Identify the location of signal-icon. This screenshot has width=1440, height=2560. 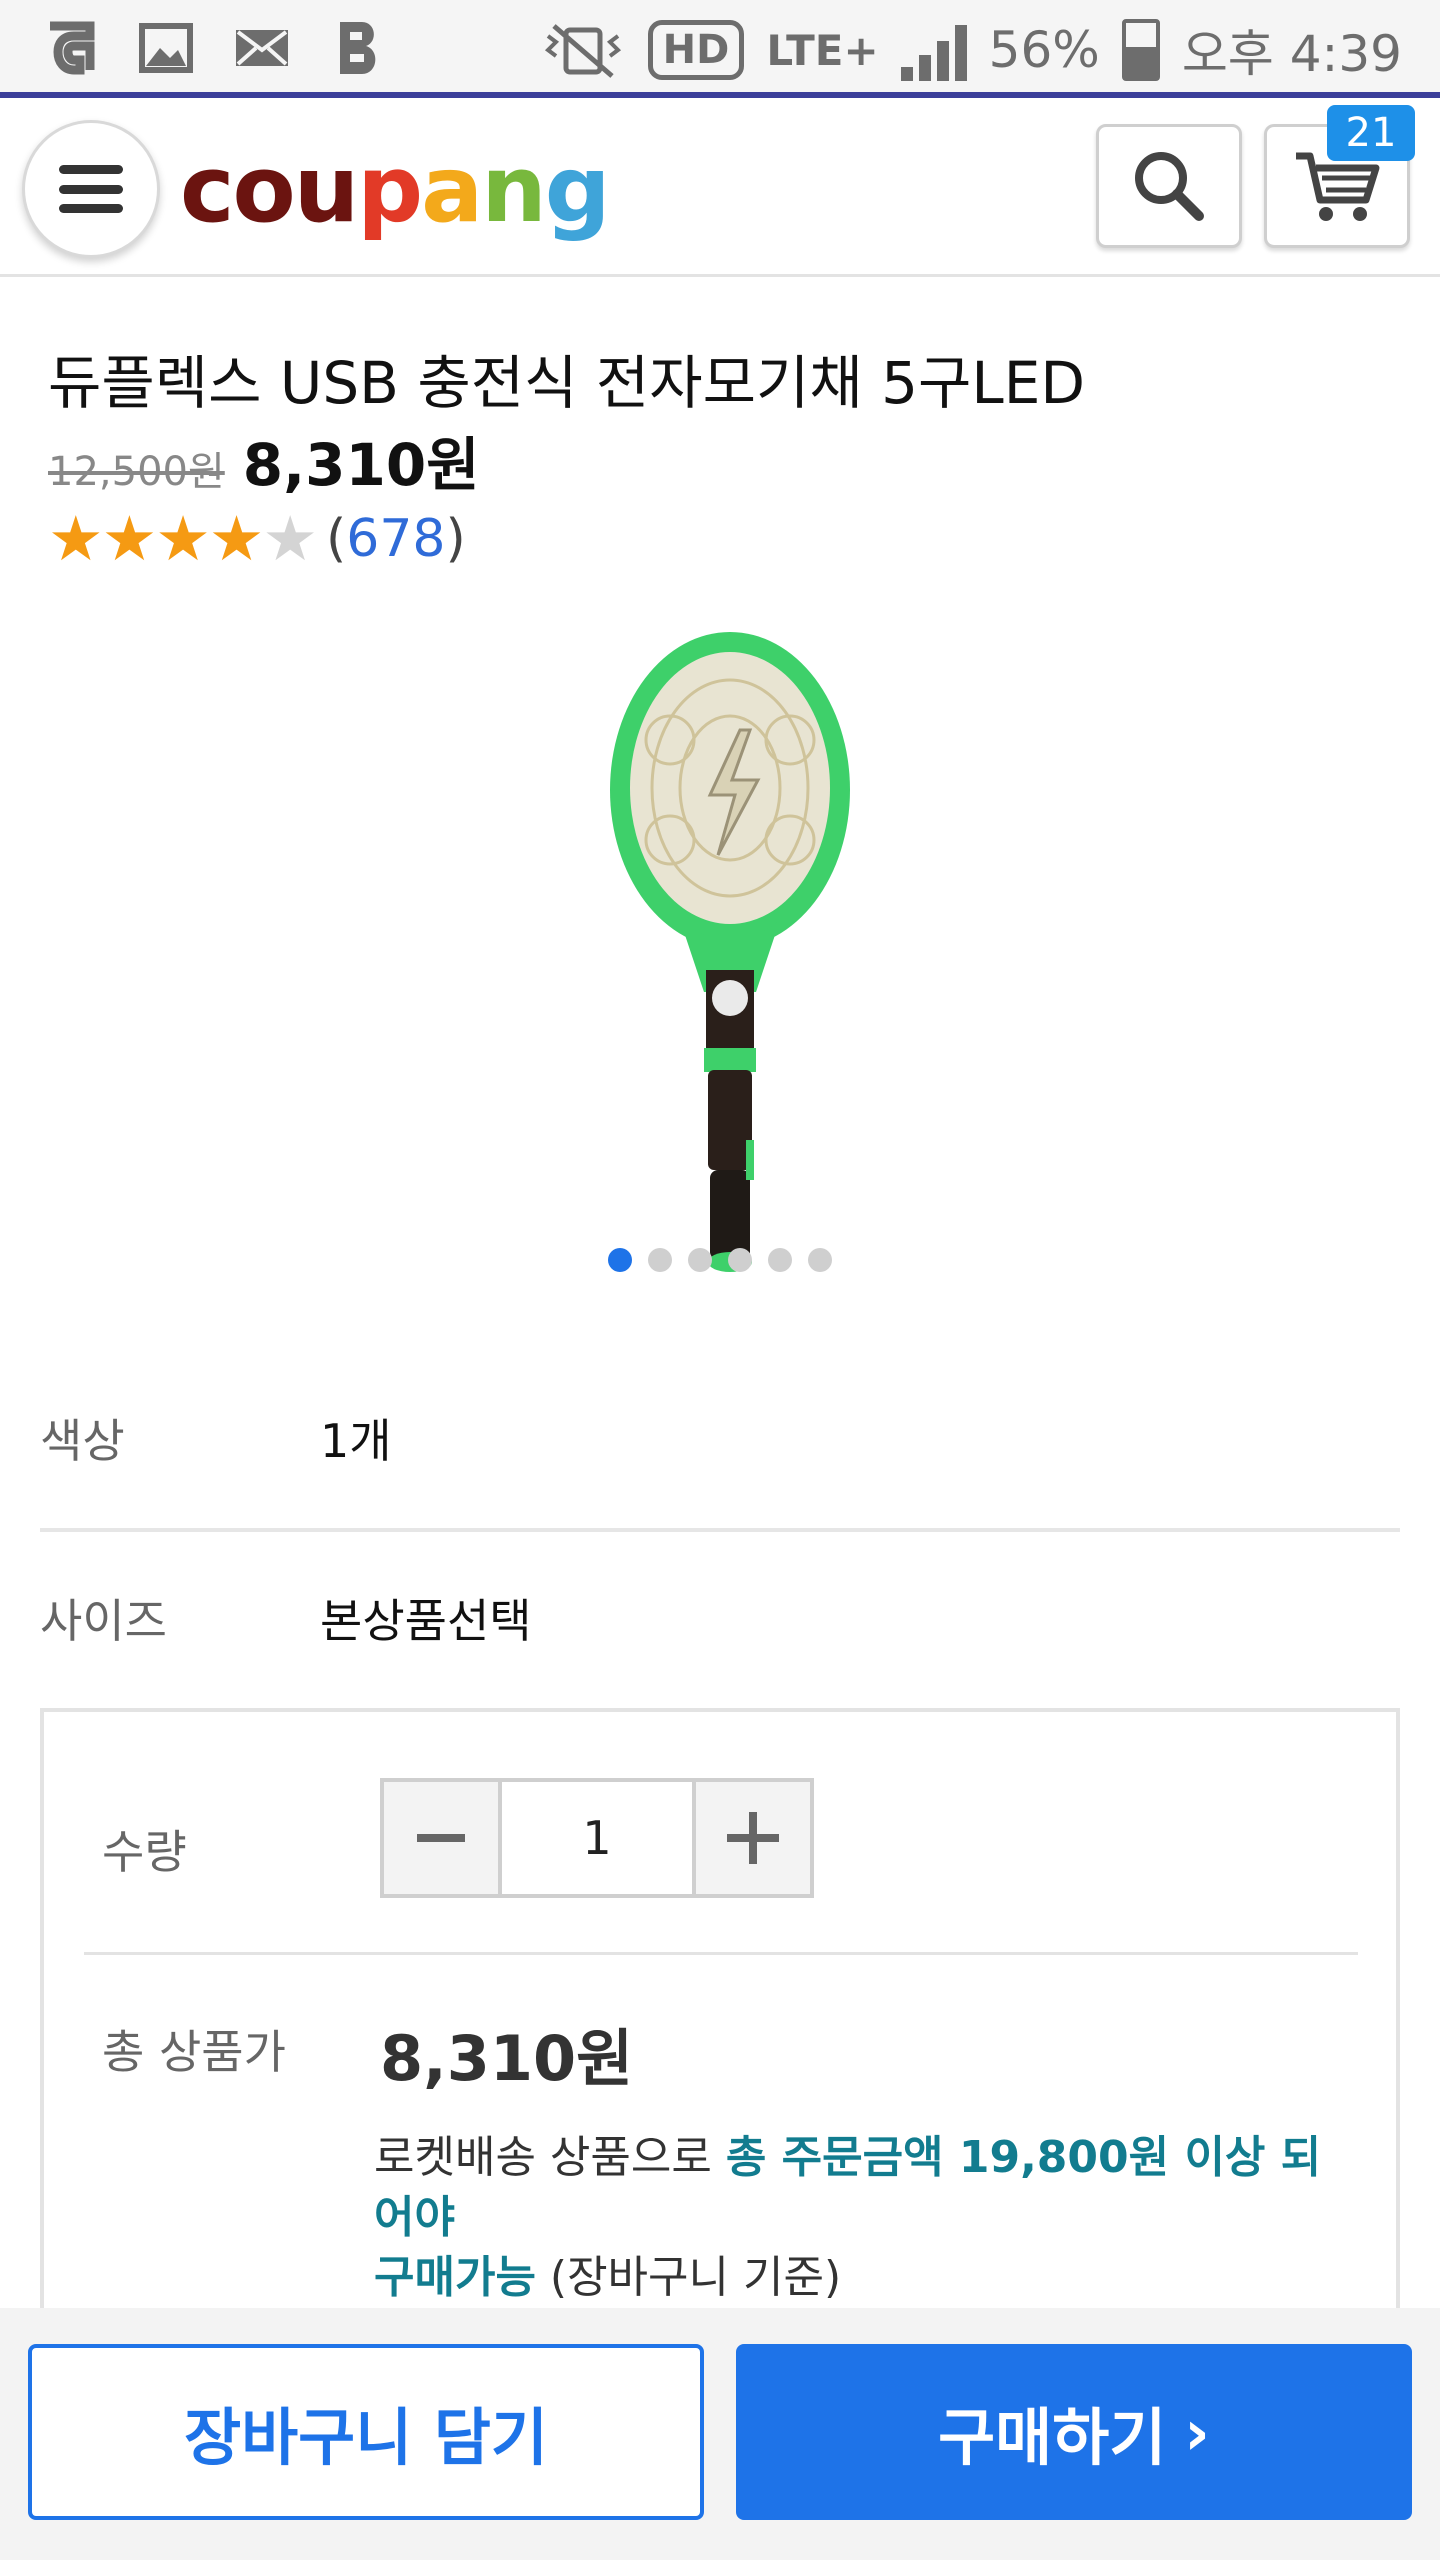
(933, 50).